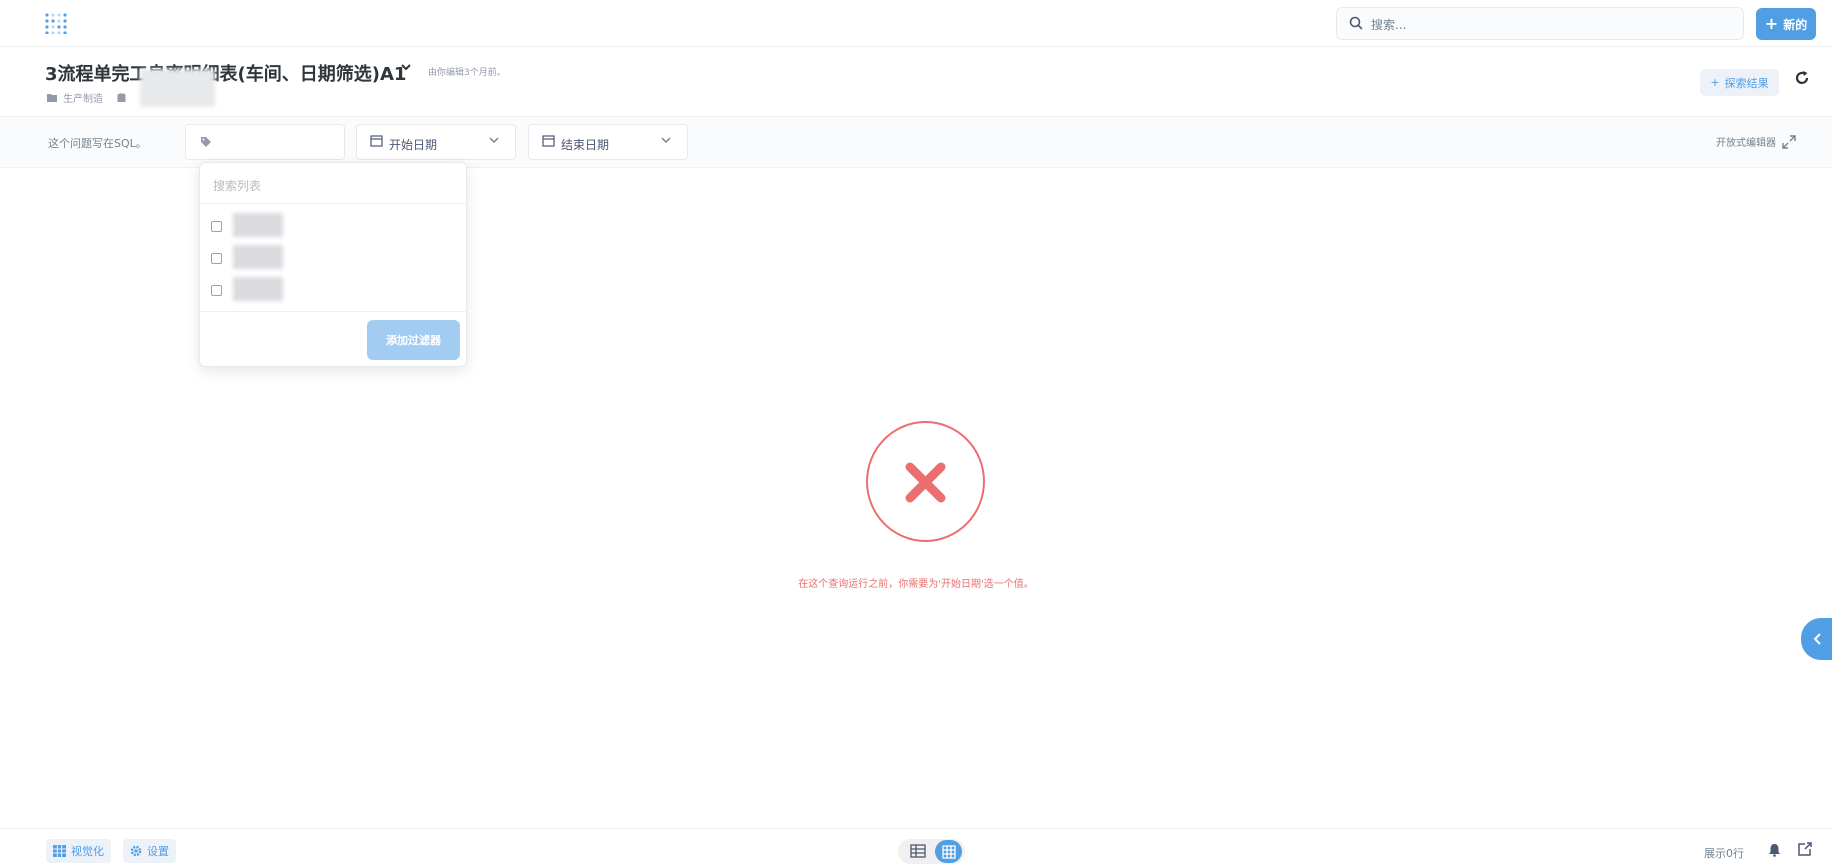 The image size is (1832, 864). What do you see at coordinates (1746, 83) in the screenshot?
I see `explore-results-label: 探索结果` at bounding box center [1746, 83].